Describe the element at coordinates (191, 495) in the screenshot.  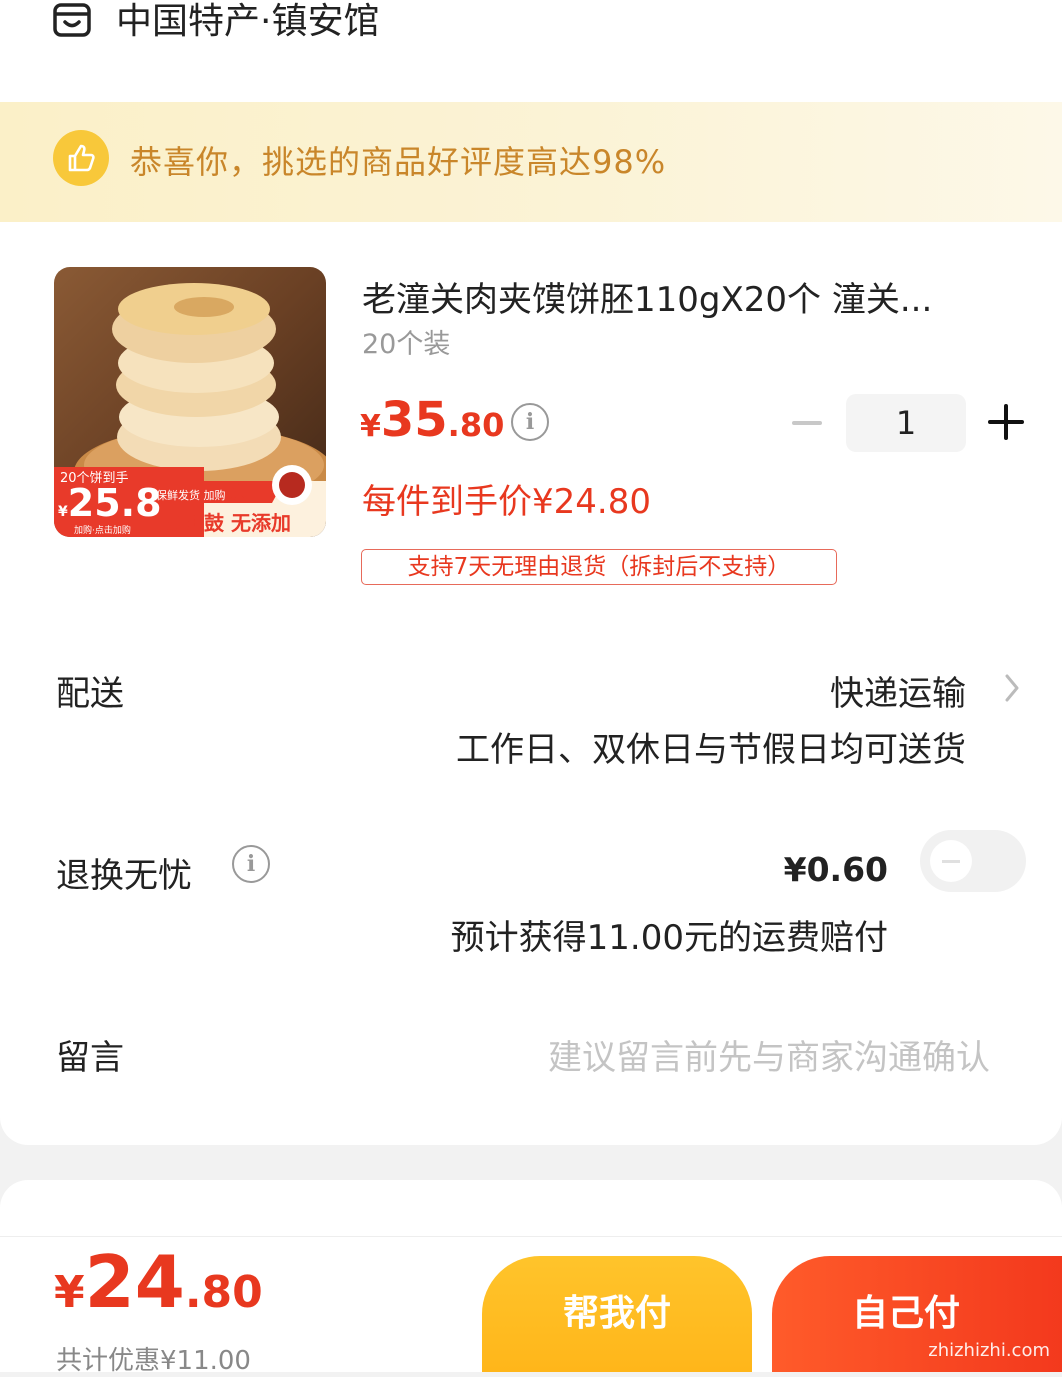
I see `image-tag-small: 保鲜发货 加购` at that location.